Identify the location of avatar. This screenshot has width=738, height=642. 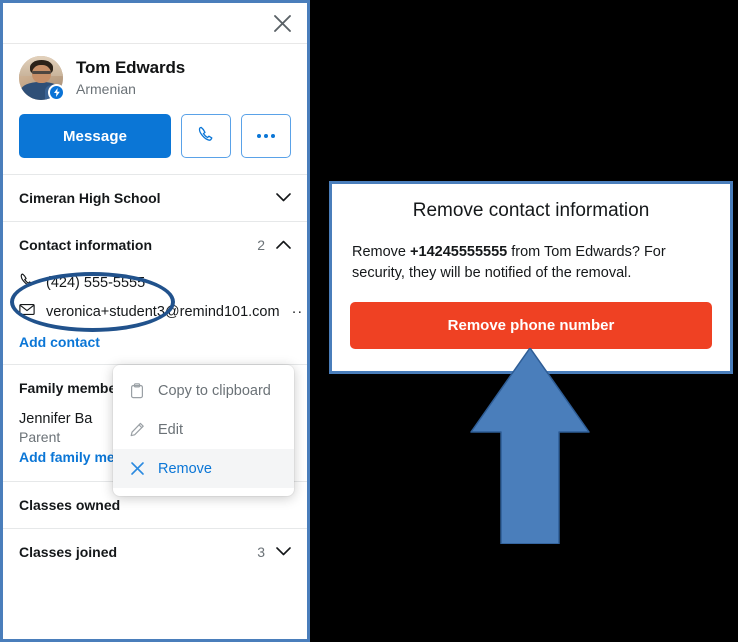
(42, 78).